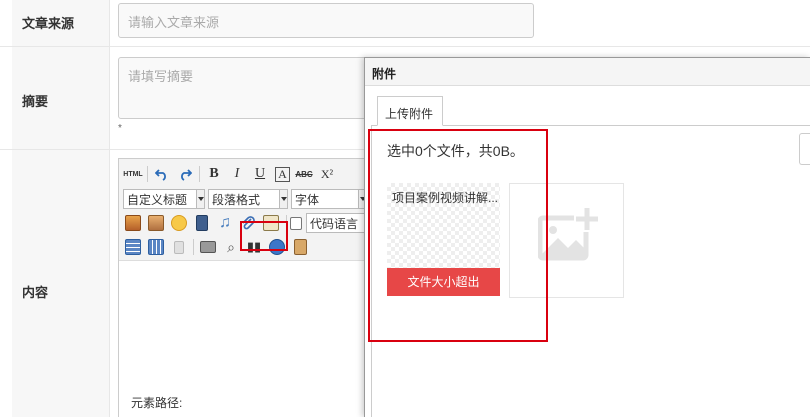 This screenshot has height=417, width=810. I want to click on table-cols-icon, so click(156, 247).